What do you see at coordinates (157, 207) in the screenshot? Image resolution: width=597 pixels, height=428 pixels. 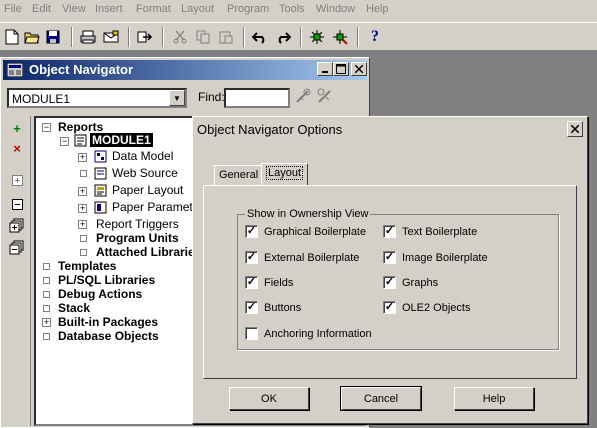 I see `tree-item-paper-parameter: Paper Parameter` at bounding box center [157, 207].